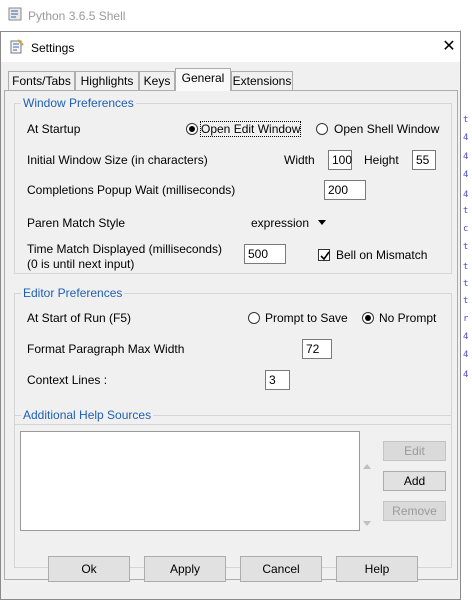 The width and height of the screenshot is (472, 600). What do you see at coordinates (381, 160) in the screenshot?
I see `height-label: Height` at bounding box center [381, 160].